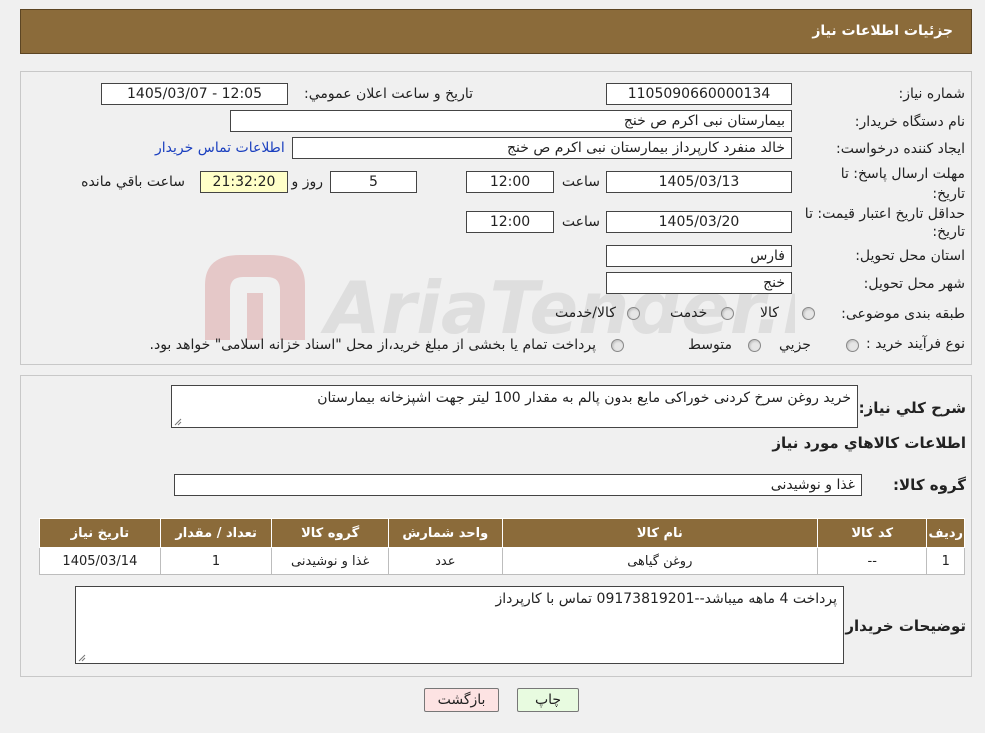 This screenshot has width=985, height=733. I want to click on category-option-goods: کالا, so click(769, 313).